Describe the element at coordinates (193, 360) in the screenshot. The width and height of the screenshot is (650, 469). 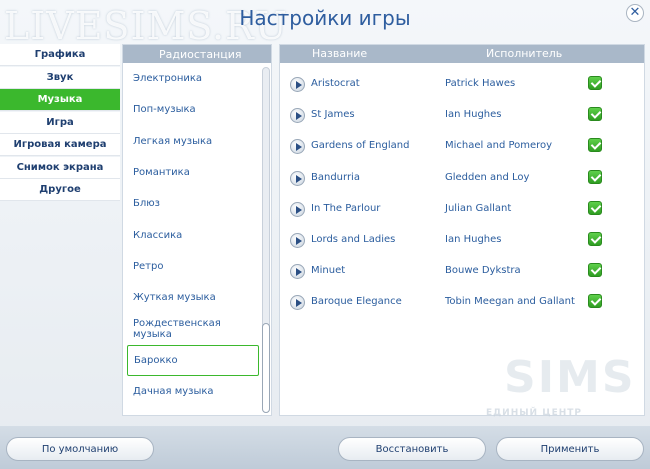
I see `station-item: Барокко` at that location.